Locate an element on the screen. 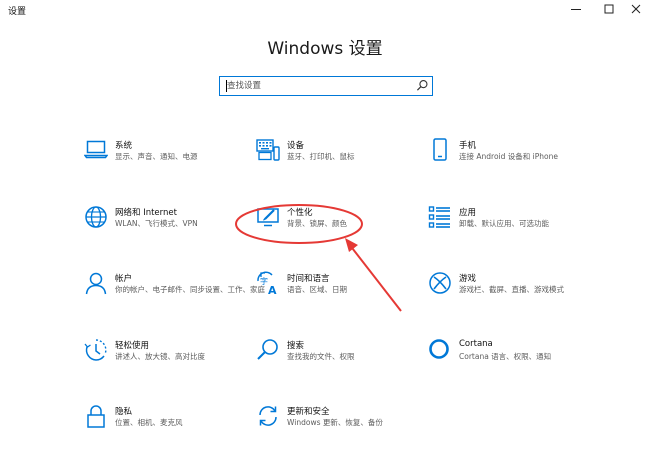 This screenshot has width=650, height=453. tile-network: 网络和 Internet WLAN、飞行模式、VPN is located at coordinates (179, 225).